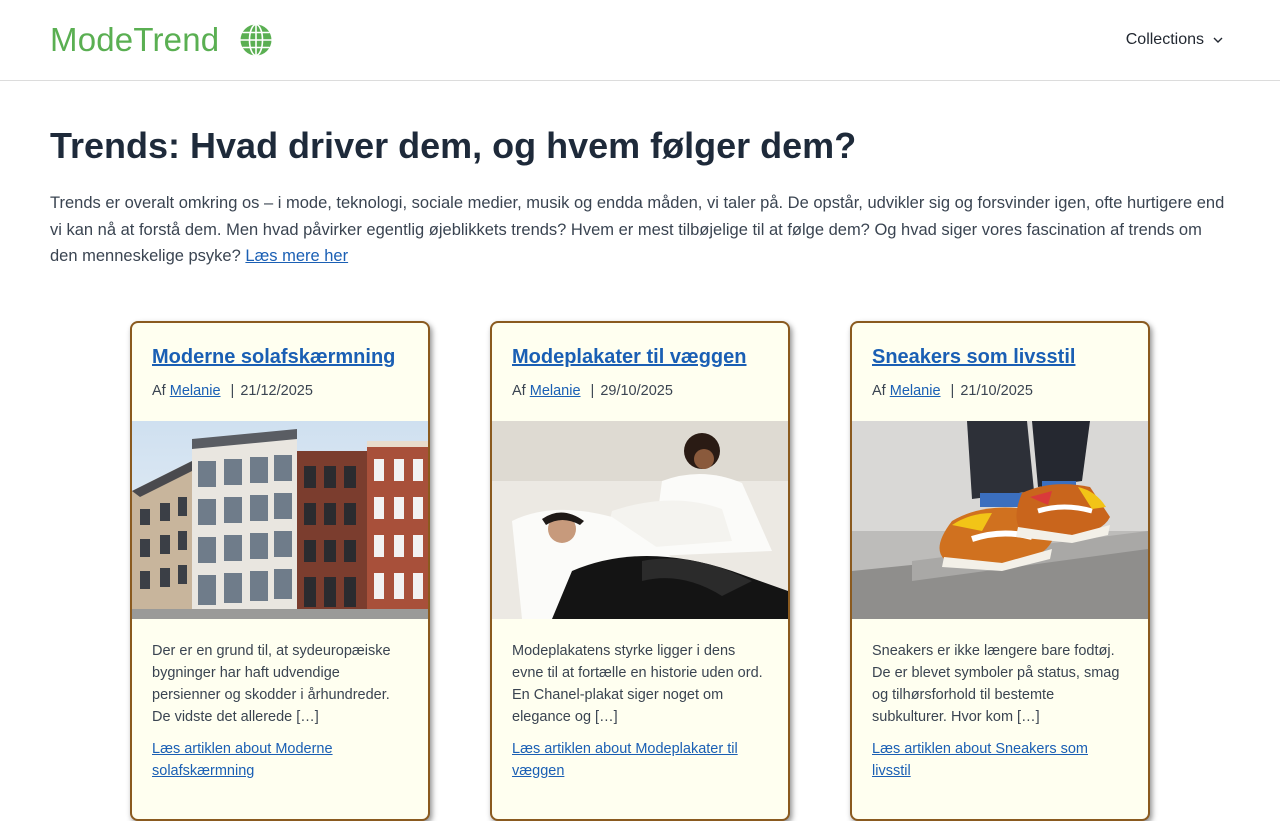 This screenshot has width=1280, height=821. I want to click on post-date: 29/10/2025, so click(636, 391).